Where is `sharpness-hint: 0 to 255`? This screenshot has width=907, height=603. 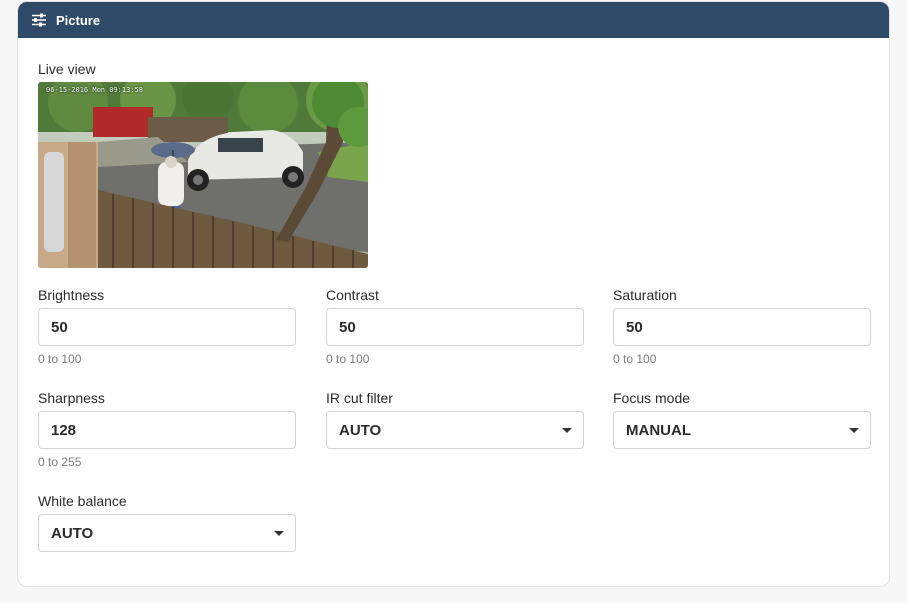
sharpness-hint: 0 to 255 is located at coordinates (60, 462).